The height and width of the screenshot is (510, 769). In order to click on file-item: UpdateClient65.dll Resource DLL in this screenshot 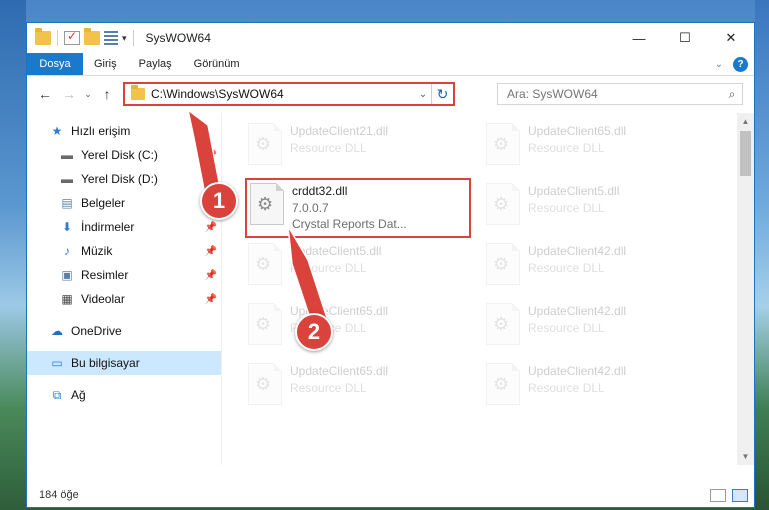, I will do `click(353, 387)`.